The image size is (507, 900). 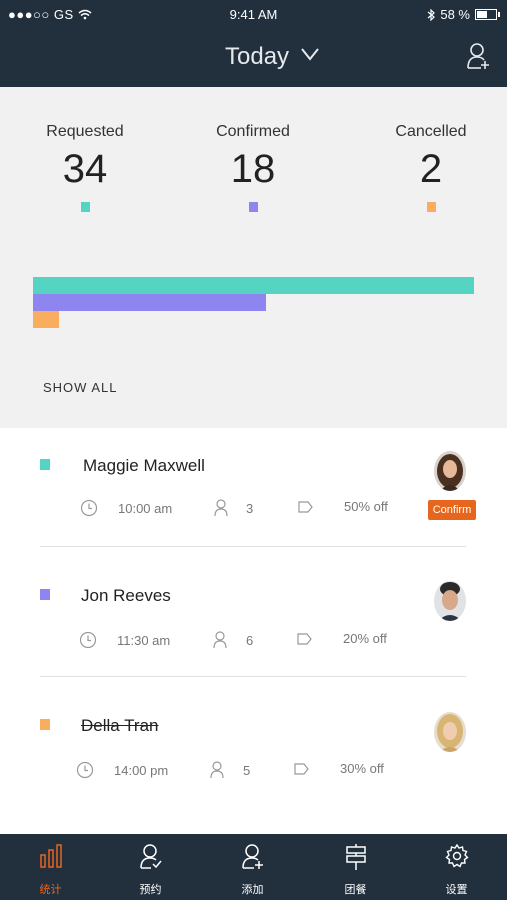 I want to click on time-meta: 11:30 am, so click(x=124, y=640).